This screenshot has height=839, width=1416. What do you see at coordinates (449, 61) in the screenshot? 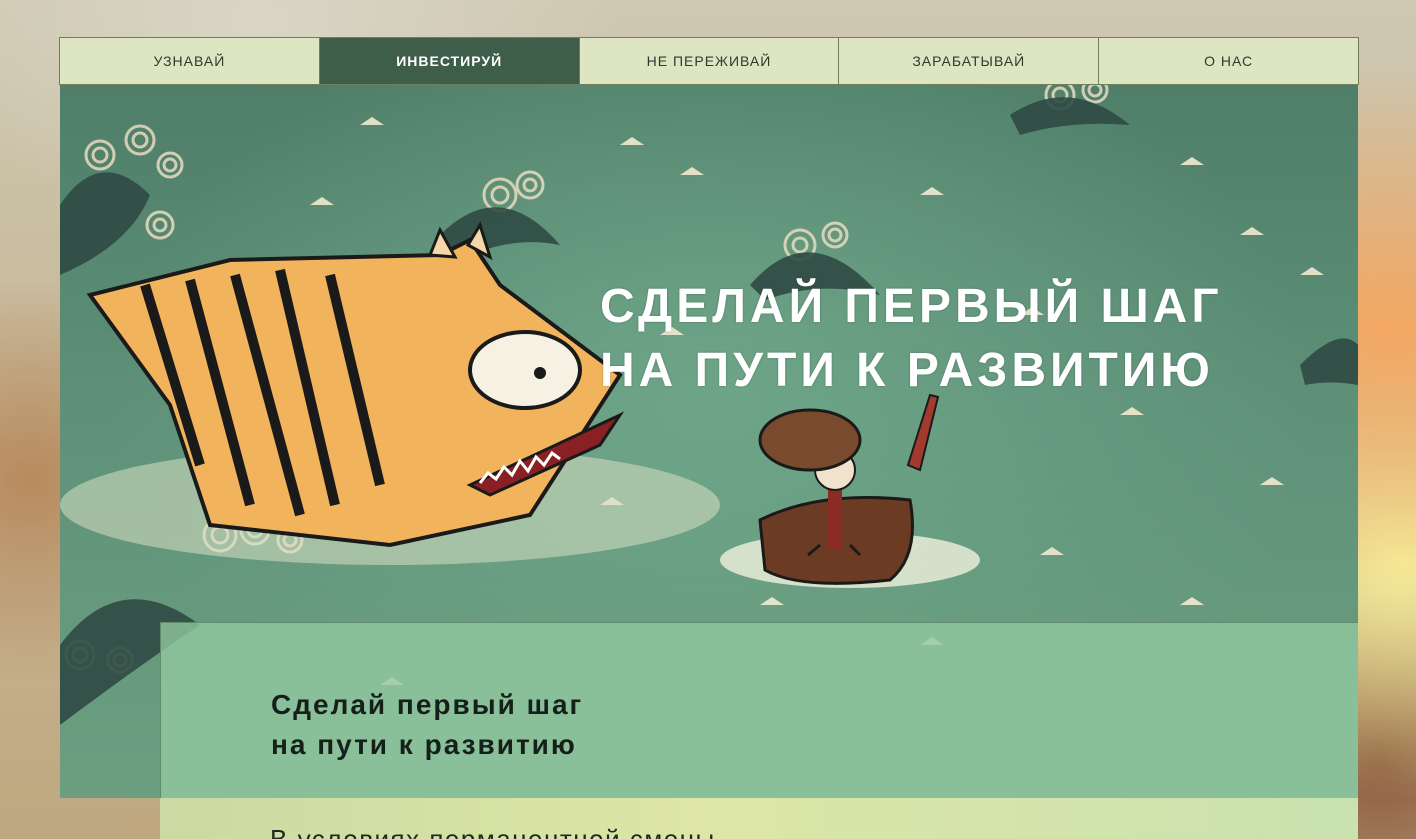
I see `nav-item-invest: ИНВЕСТИРУЙ` at bounding box center [449, 61].